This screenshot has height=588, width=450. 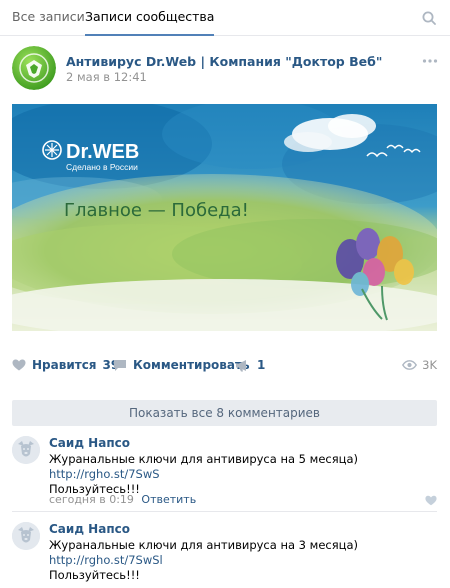 I want to click on comment-like-heart-icon, so click(x=431, y=500).